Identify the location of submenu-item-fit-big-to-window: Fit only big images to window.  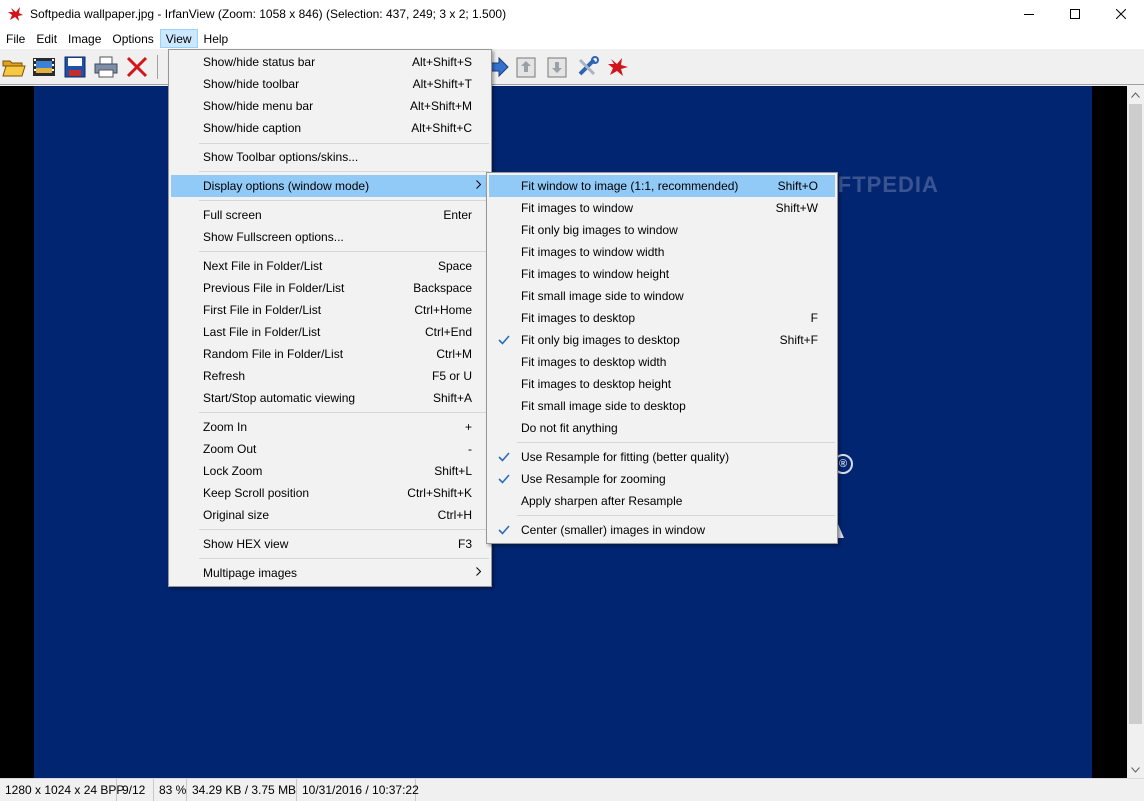
(662, 230).